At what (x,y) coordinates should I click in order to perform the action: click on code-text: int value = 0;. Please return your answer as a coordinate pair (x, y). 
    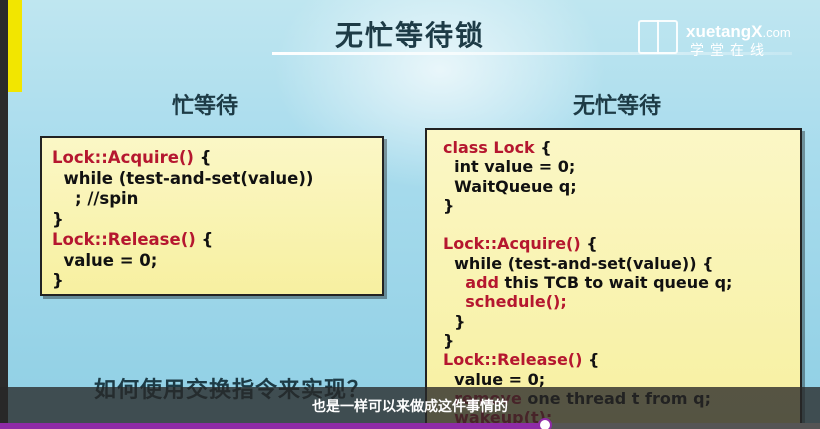
    Looking at the image, I should click on (509, 167).